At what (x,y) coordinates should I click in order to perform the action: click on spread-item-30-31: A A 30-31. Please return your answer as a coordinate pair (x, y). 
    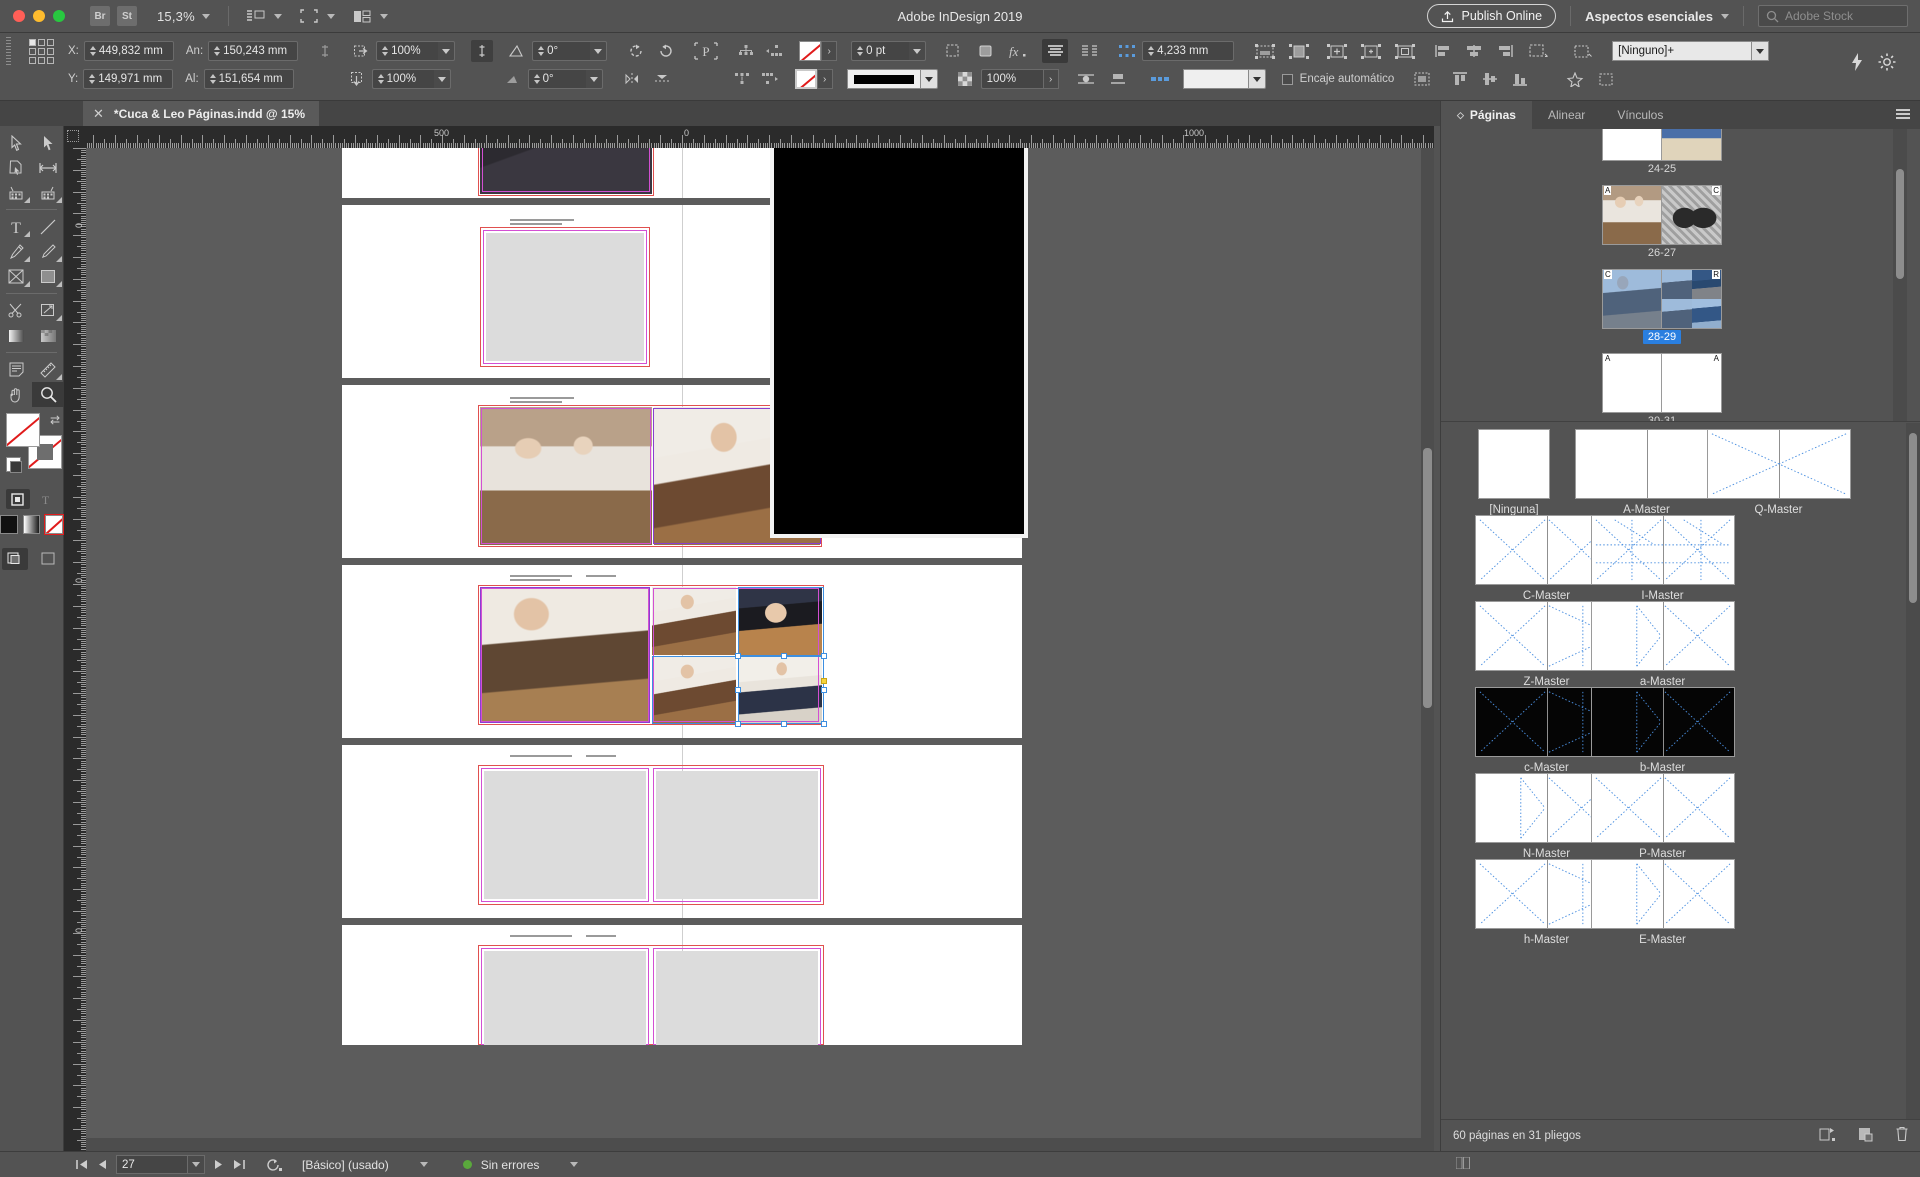
    Looking at the image, I should click on (1662, 387).